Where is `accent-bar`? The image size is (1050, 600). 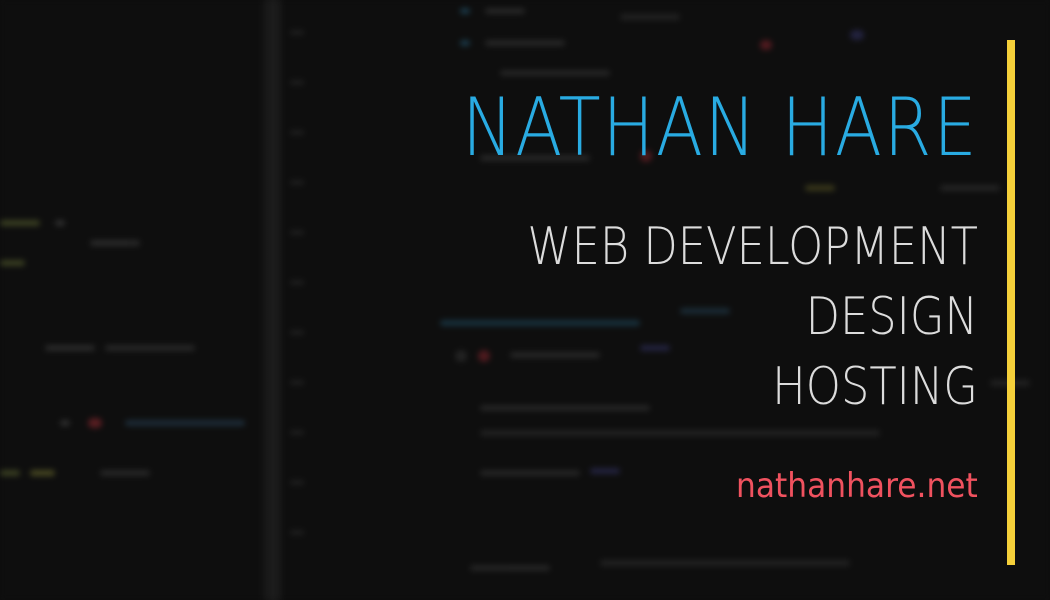 accent-bar is located at coordinates (1011, 302).